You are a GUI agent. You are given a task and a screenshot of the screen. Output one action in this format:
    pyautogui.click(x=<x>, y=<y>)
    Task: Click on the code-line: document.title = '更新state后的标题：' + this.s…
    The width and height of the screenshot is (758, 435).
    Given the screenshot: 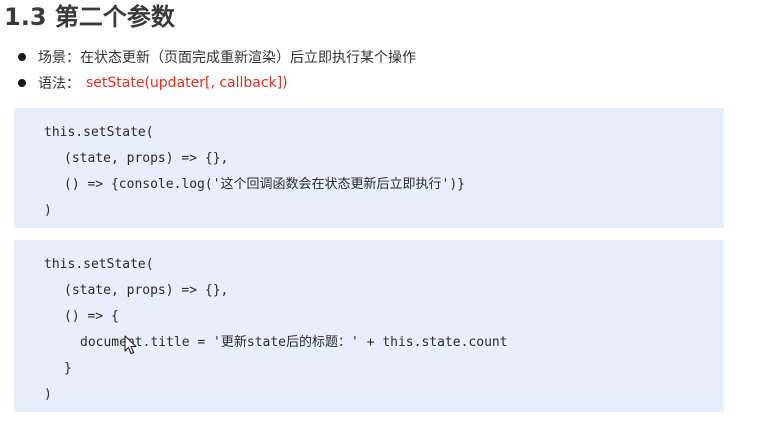 What is the action you would take?
    pyautogui.click(x=294, y=342)
    